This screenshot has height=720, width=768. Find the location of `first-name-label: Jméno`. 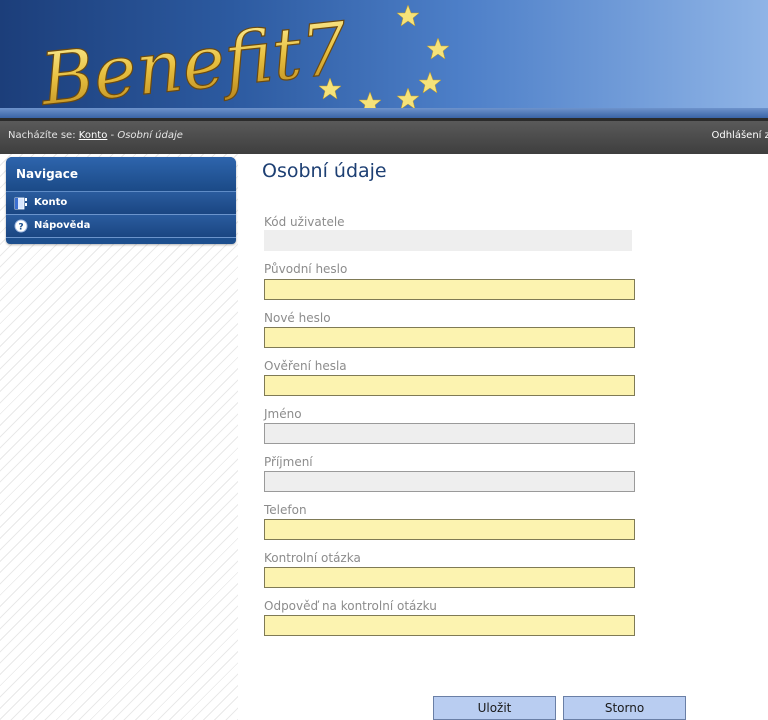

first-name-label: Jméno is located at coordinates (283, 414).